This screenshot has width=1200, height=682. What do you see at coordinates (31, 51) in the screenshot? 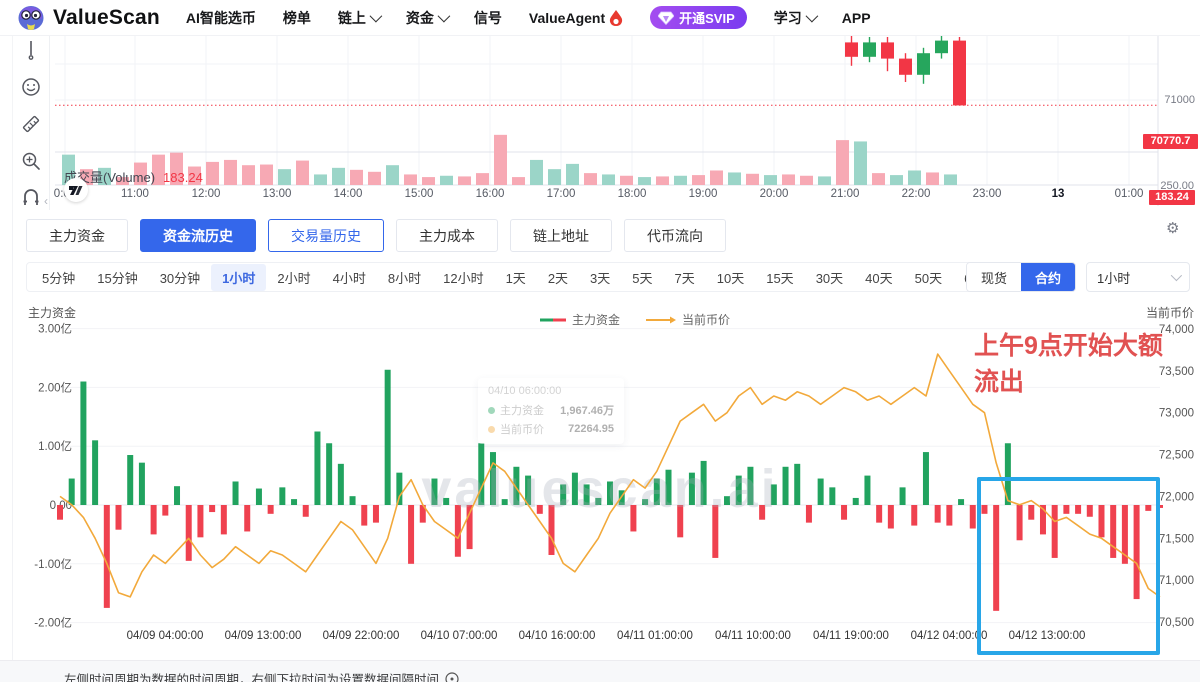
I see `vertical-line-tool-icon` at bounding box center [31, 51].